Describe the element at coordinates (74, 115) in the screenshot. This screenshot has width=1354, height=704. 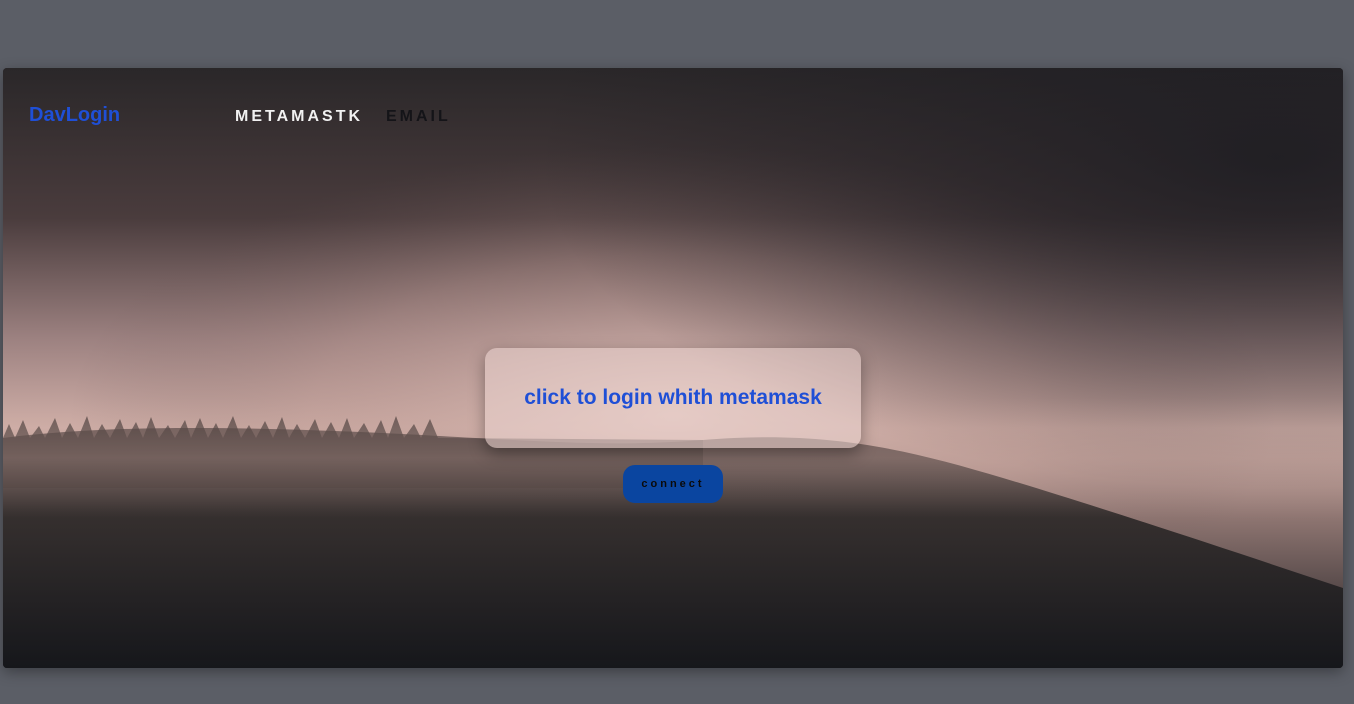
I see `brand-logo: DavLogin` at that location.